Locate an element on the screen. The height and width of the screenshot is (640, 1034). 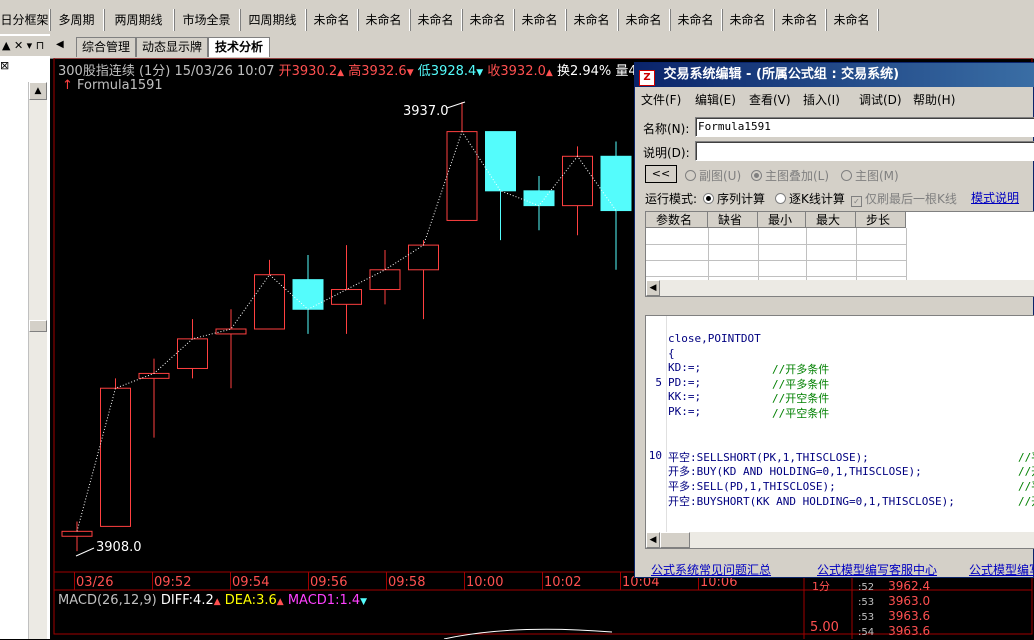
period-tab-4: 四周期线 is located at coordinates (273, 20).